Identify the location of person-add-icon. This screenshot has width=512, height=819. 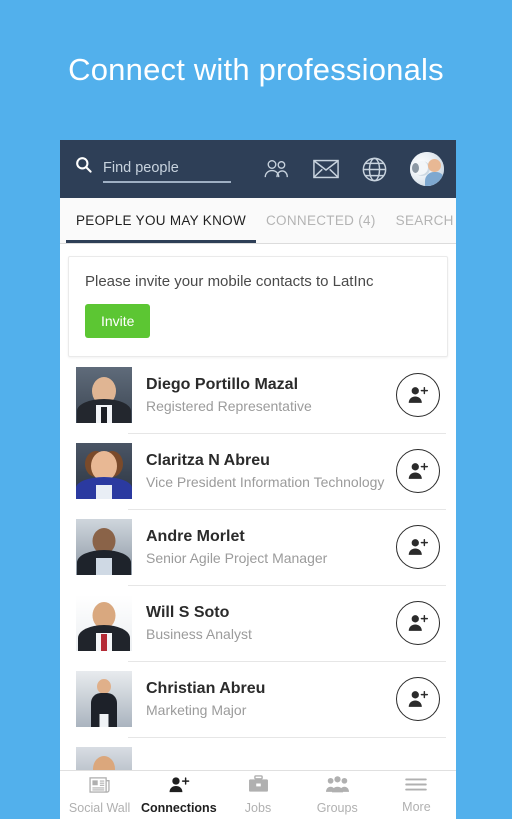
(179, 787).